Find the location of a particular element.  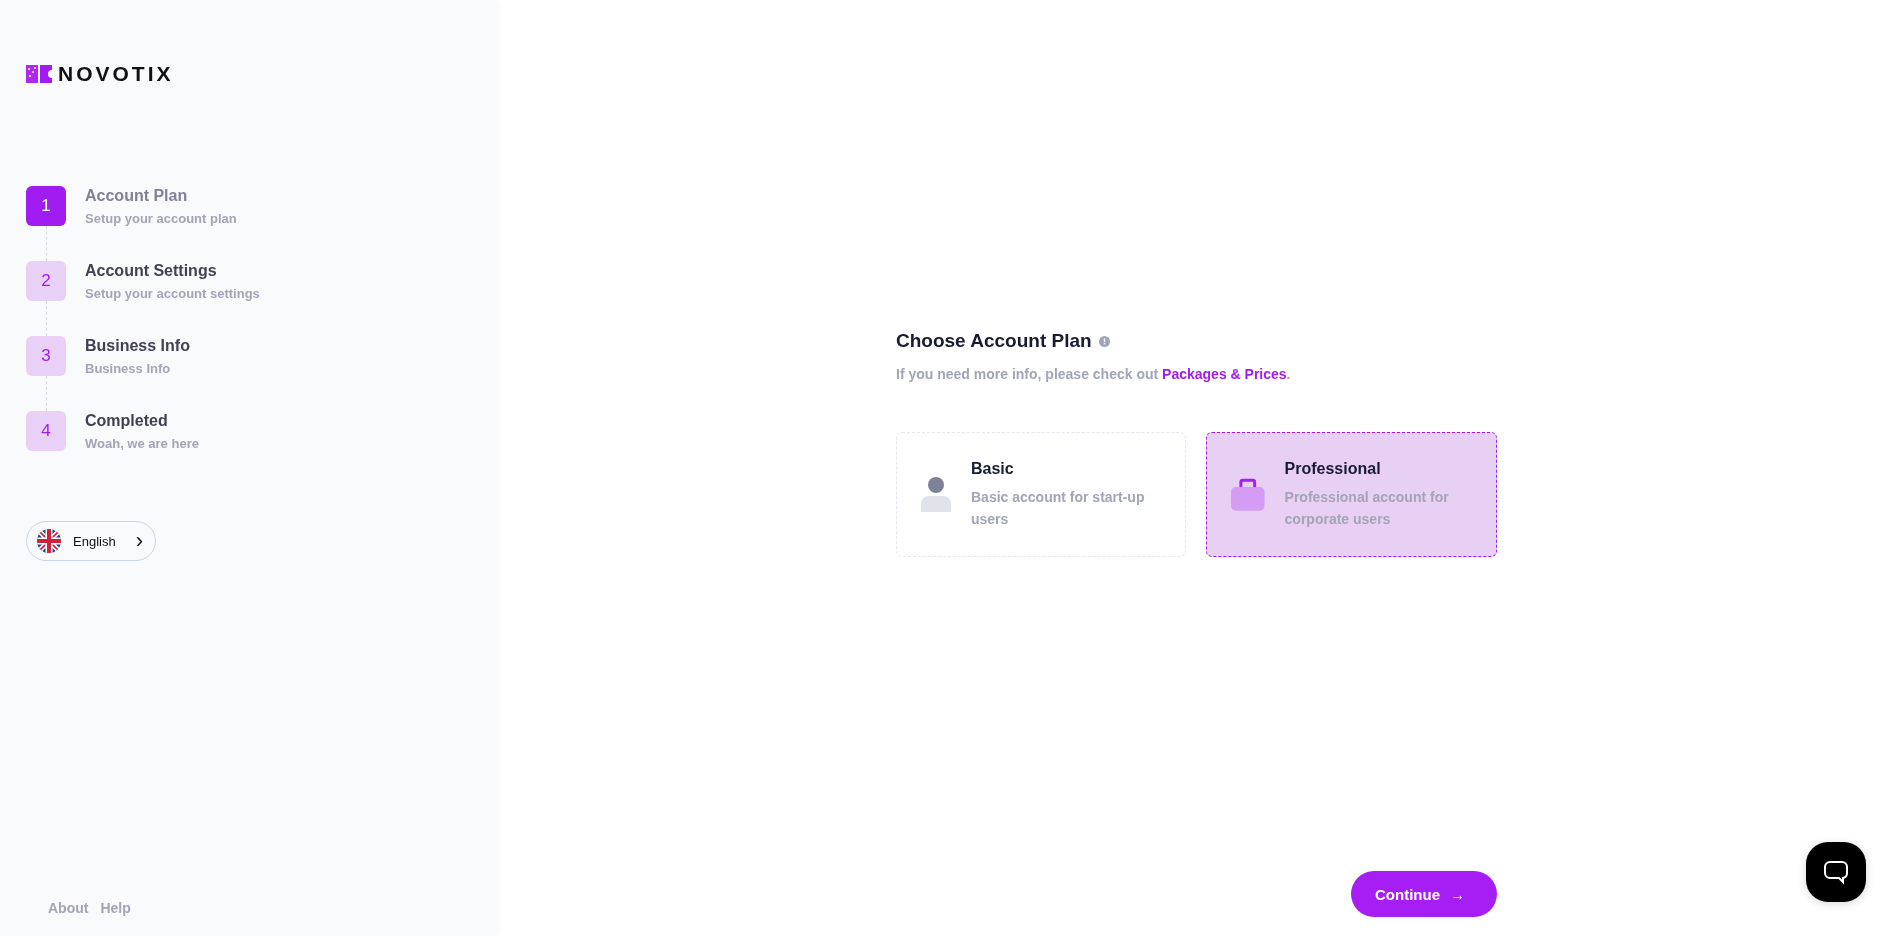

briefcase-icon is located at coordinates (1248, 494).